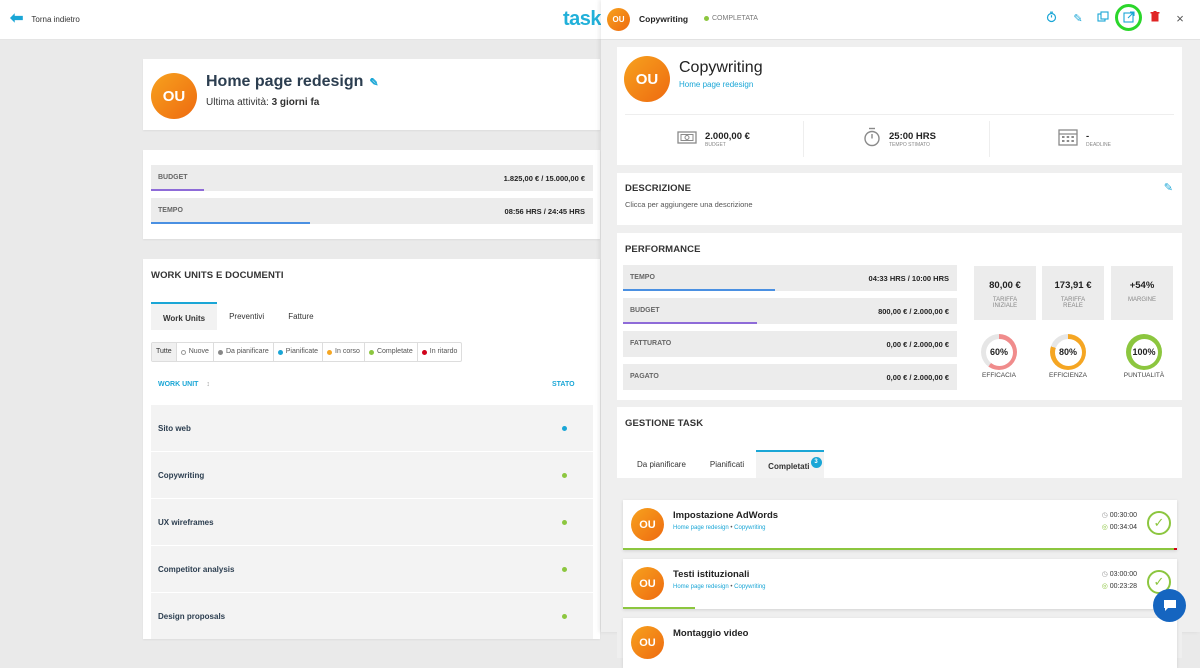  What do you see at coordinates (246, 316) in the screenshot?
I see `tab-preventivi: Preventivi` at bounding box center [246, 316].